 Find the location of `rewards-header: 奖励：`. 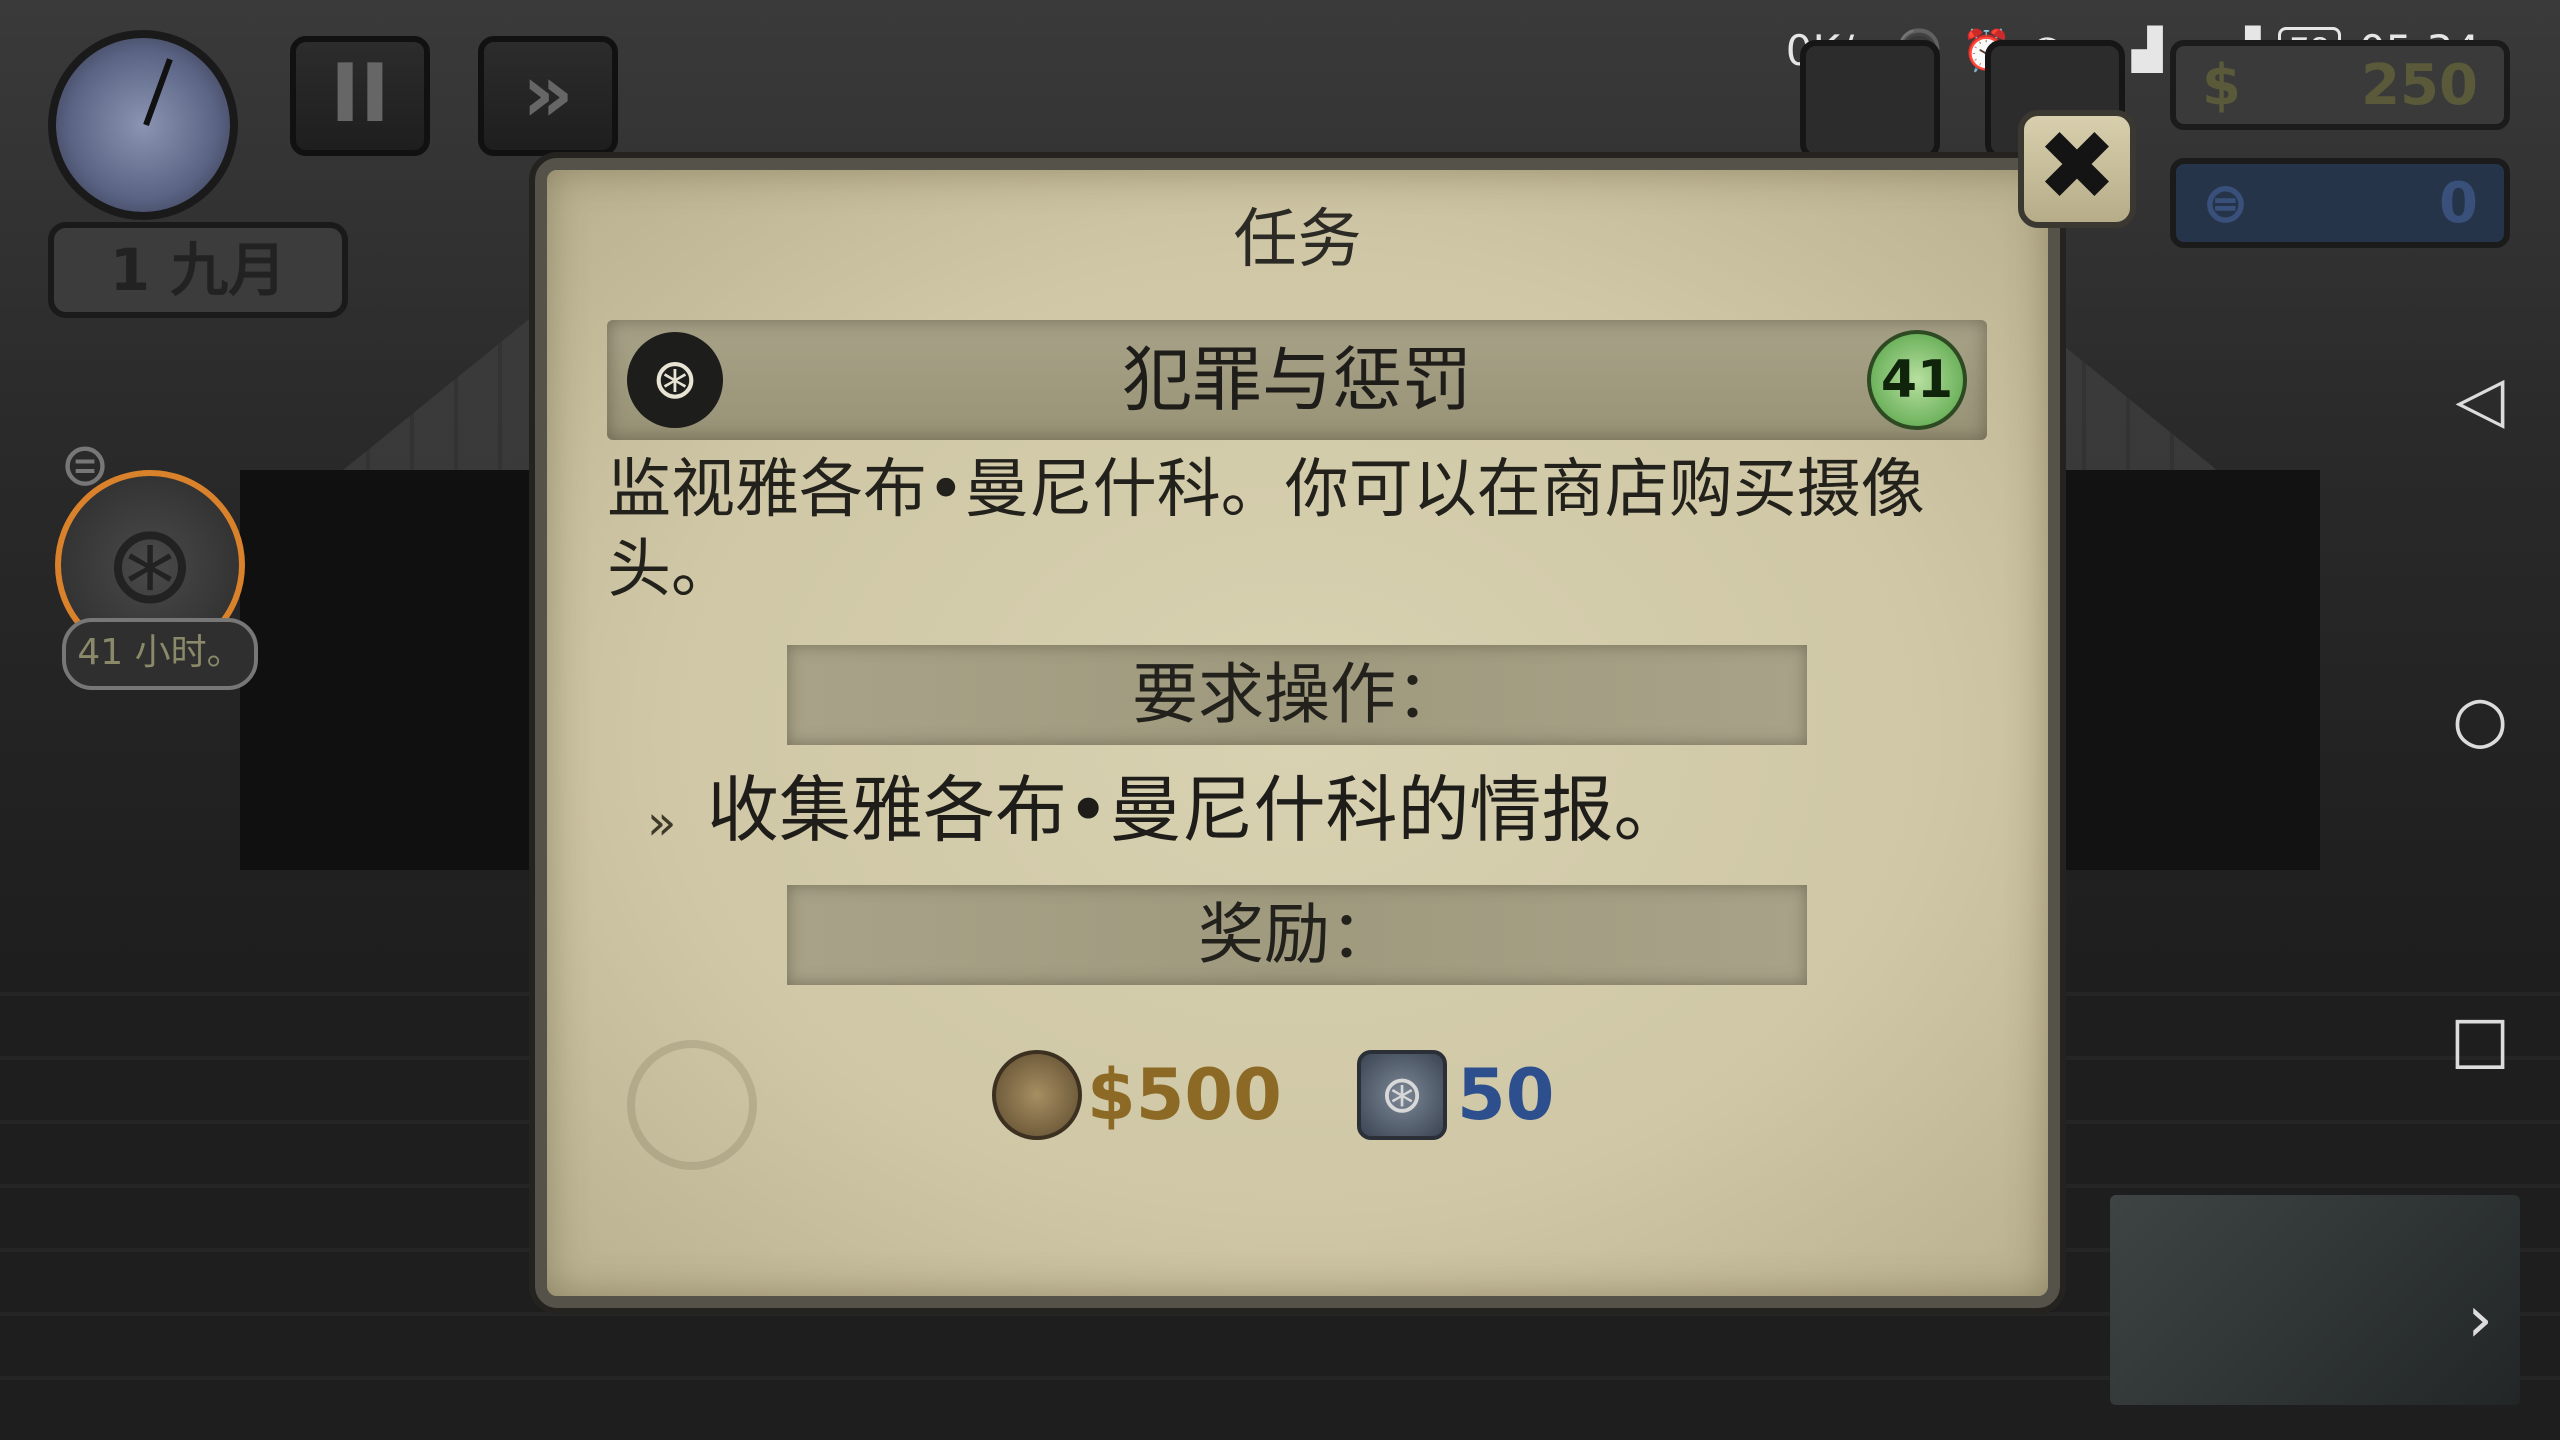

rewards-header: 奖励： is located at coordinates (1297, 935).